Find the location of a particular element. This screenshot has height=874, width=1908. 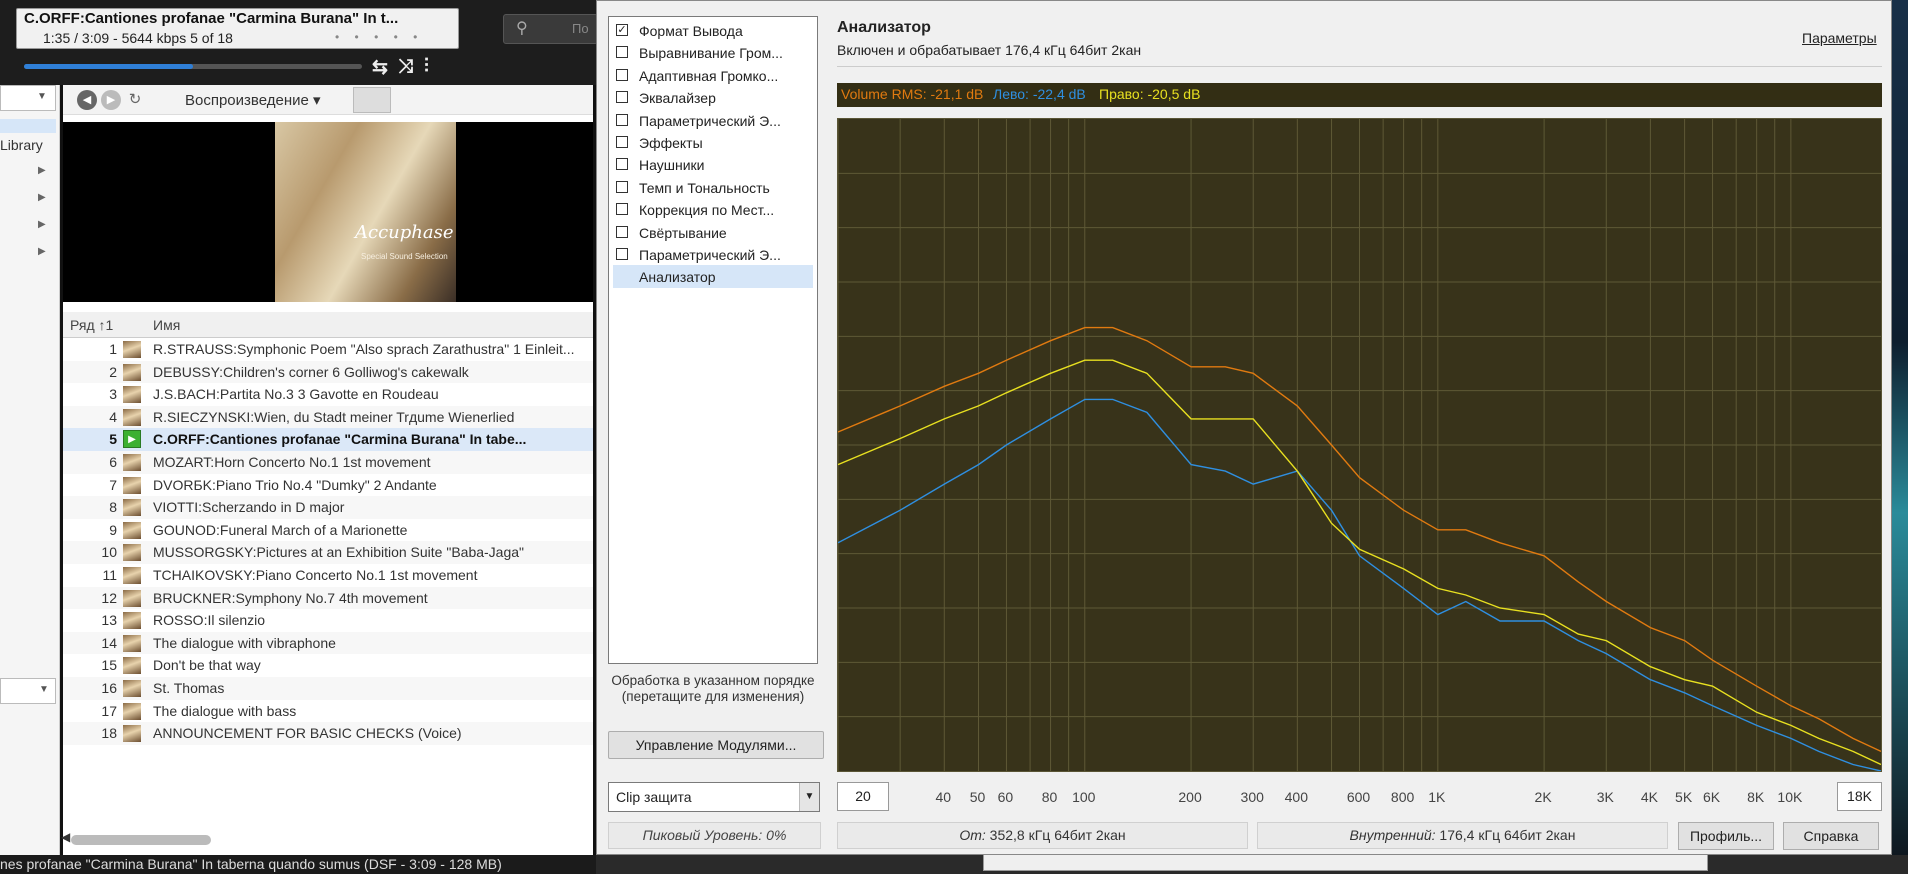

module-item: Свёртывание is located at coordinates (713, 232).